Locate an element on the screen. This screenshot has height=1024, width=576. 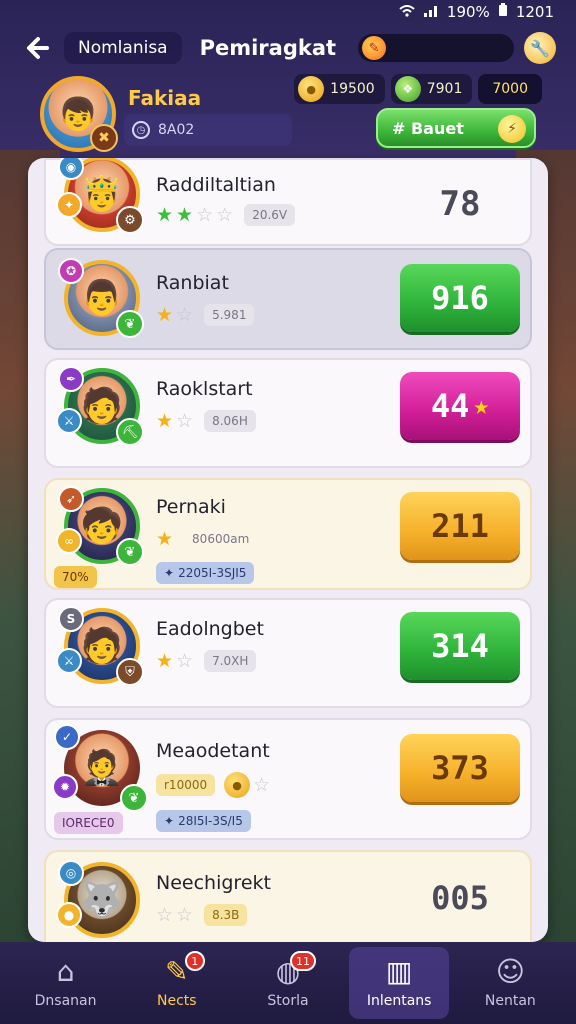
level-badge: IORECE0 is located at coordinates (88, 823).